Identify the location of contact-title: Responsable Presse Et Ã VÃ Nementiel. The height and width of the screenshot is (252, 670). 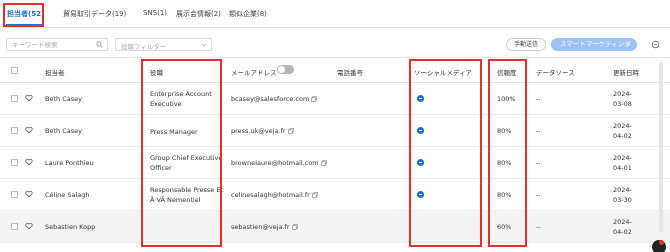
(187, 195).